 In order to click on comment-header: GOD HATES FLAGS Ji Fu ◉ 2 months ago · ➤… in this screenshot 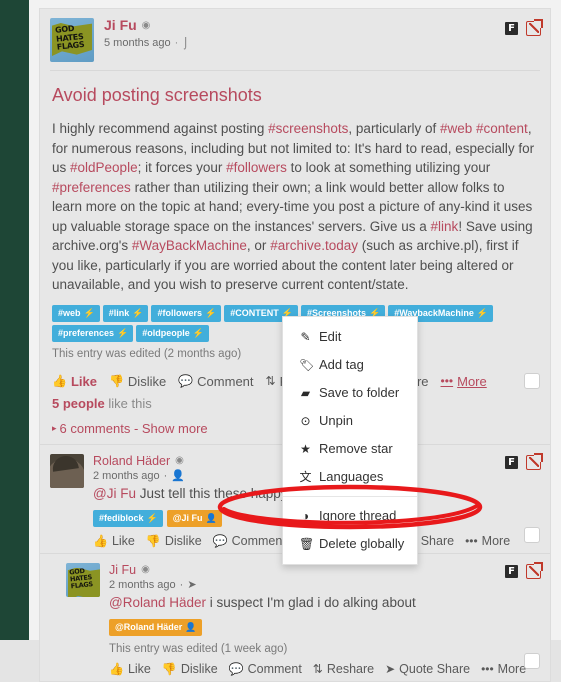, I will do `click(303, 619)`.